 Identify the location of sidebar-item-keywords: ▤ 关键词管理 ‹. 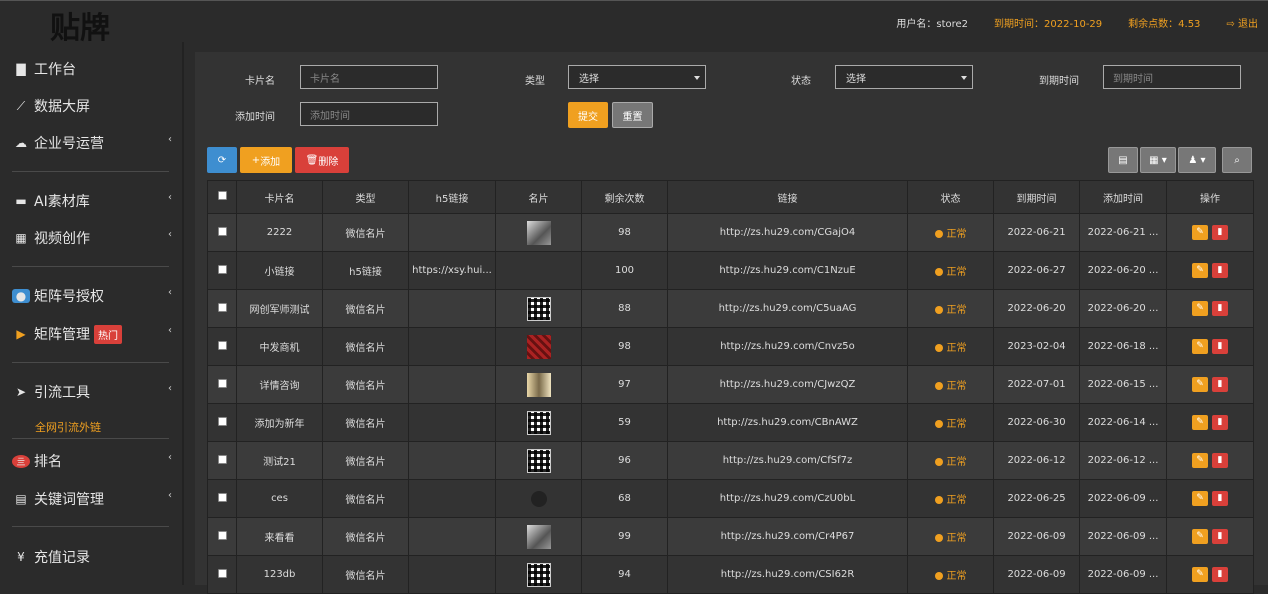
(92, 499).